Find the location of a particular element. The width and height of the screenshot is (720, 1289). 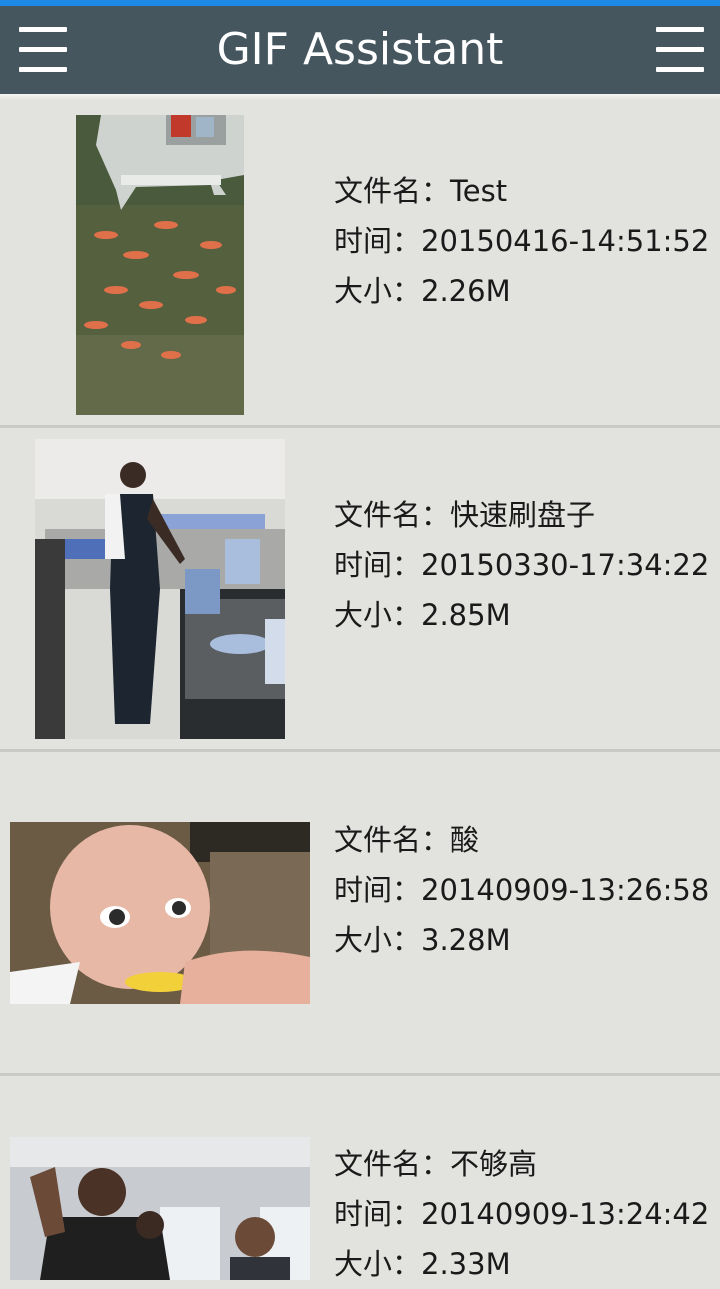

file-time: 20140909-13:24:42 is located at coordinates (565, 1214).